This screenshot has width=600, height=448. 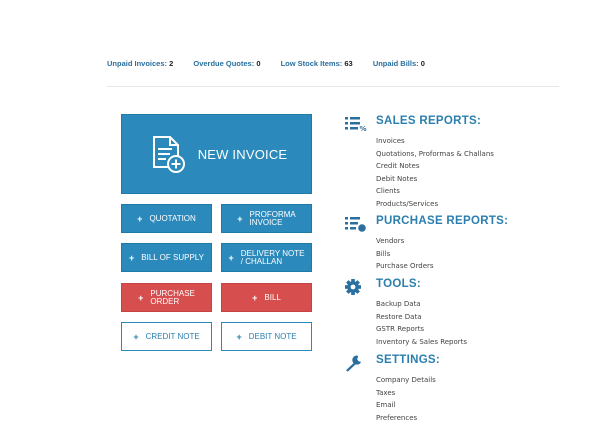 What do you see at coordinates (429, 121) in the screenshot?
I see `sales-reports-title: SALES REPORTS:` at bounding box center [429, 121].